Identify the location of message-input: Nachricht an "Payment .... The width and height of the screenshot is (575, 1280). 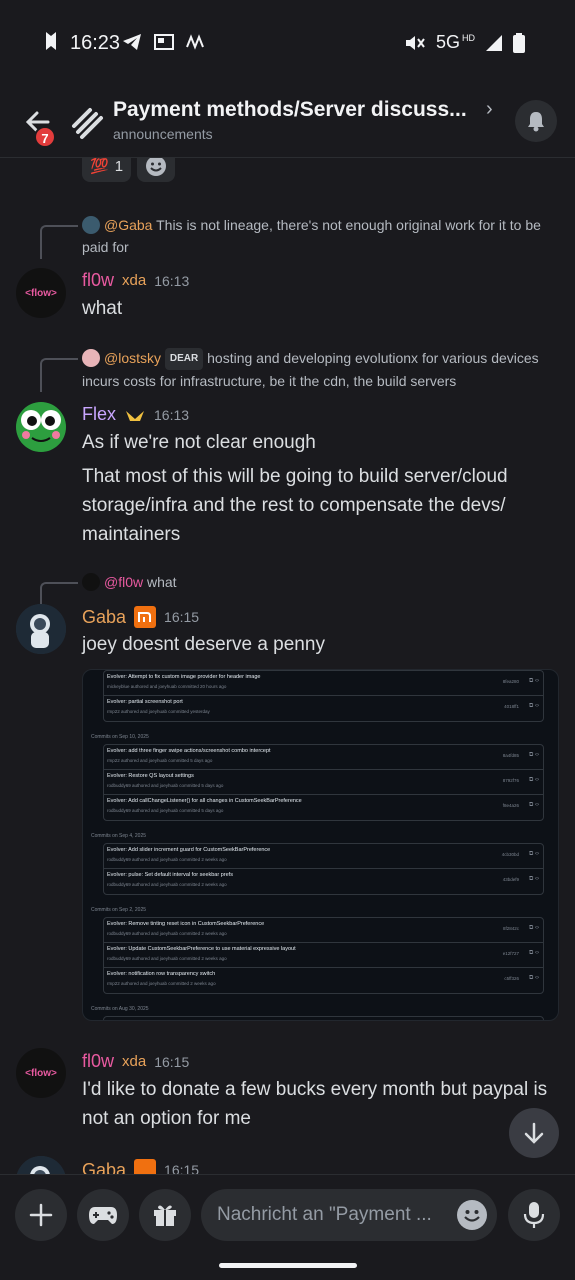
(349, 1215).